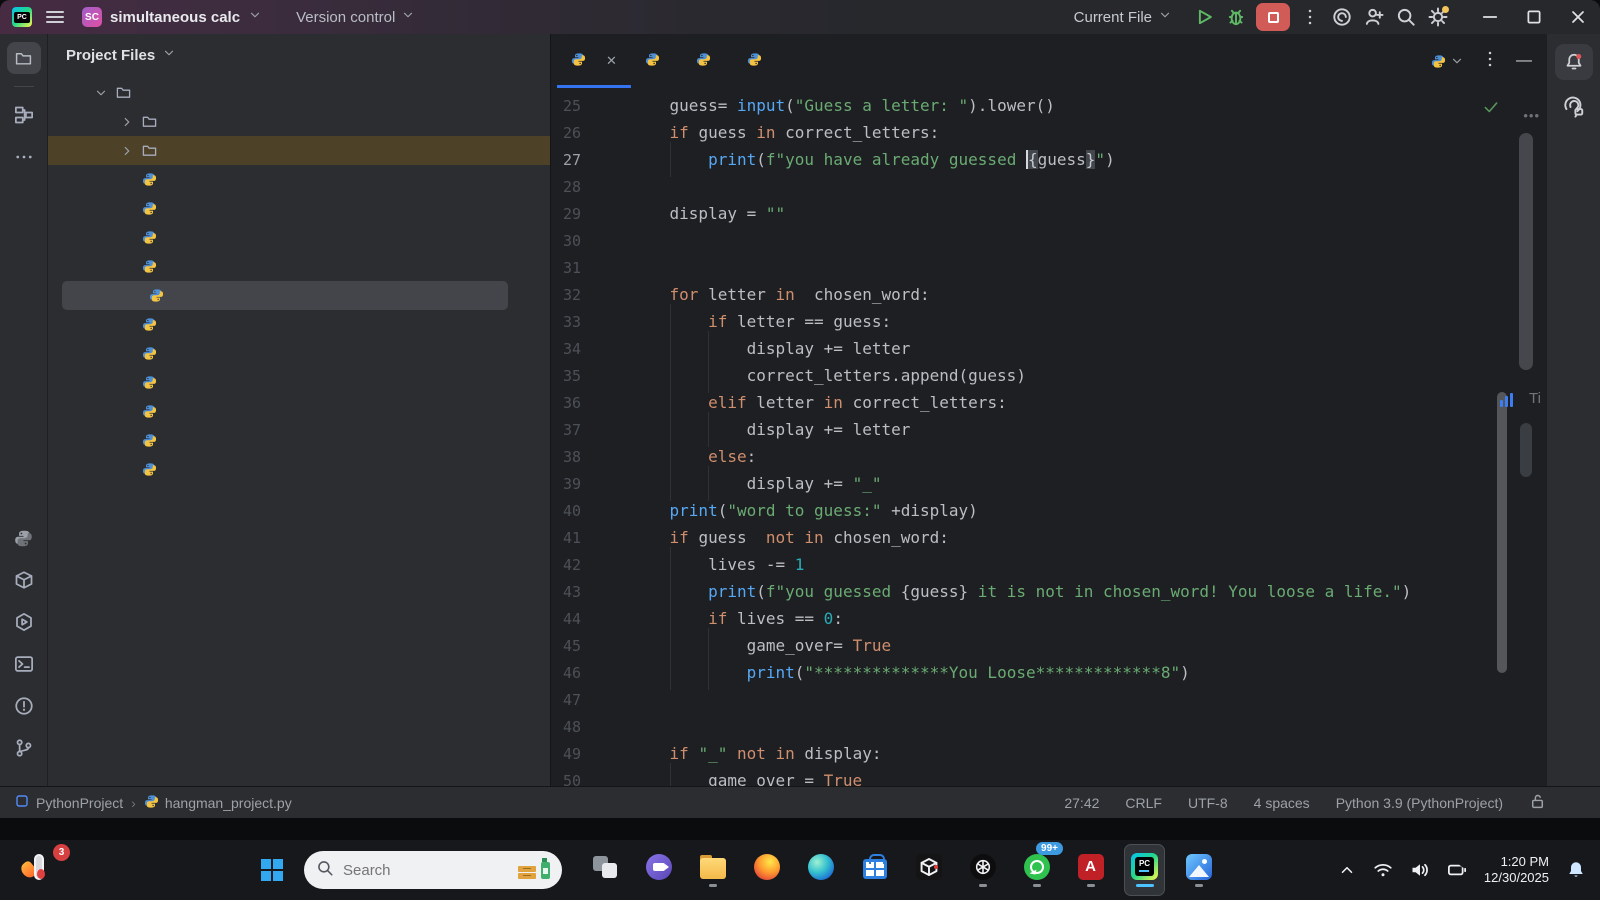 This screenshot has height=900, width=1600. Describe the element at coordinates (571, 618) in the screenshot. I see `line-number: 44` at that location.